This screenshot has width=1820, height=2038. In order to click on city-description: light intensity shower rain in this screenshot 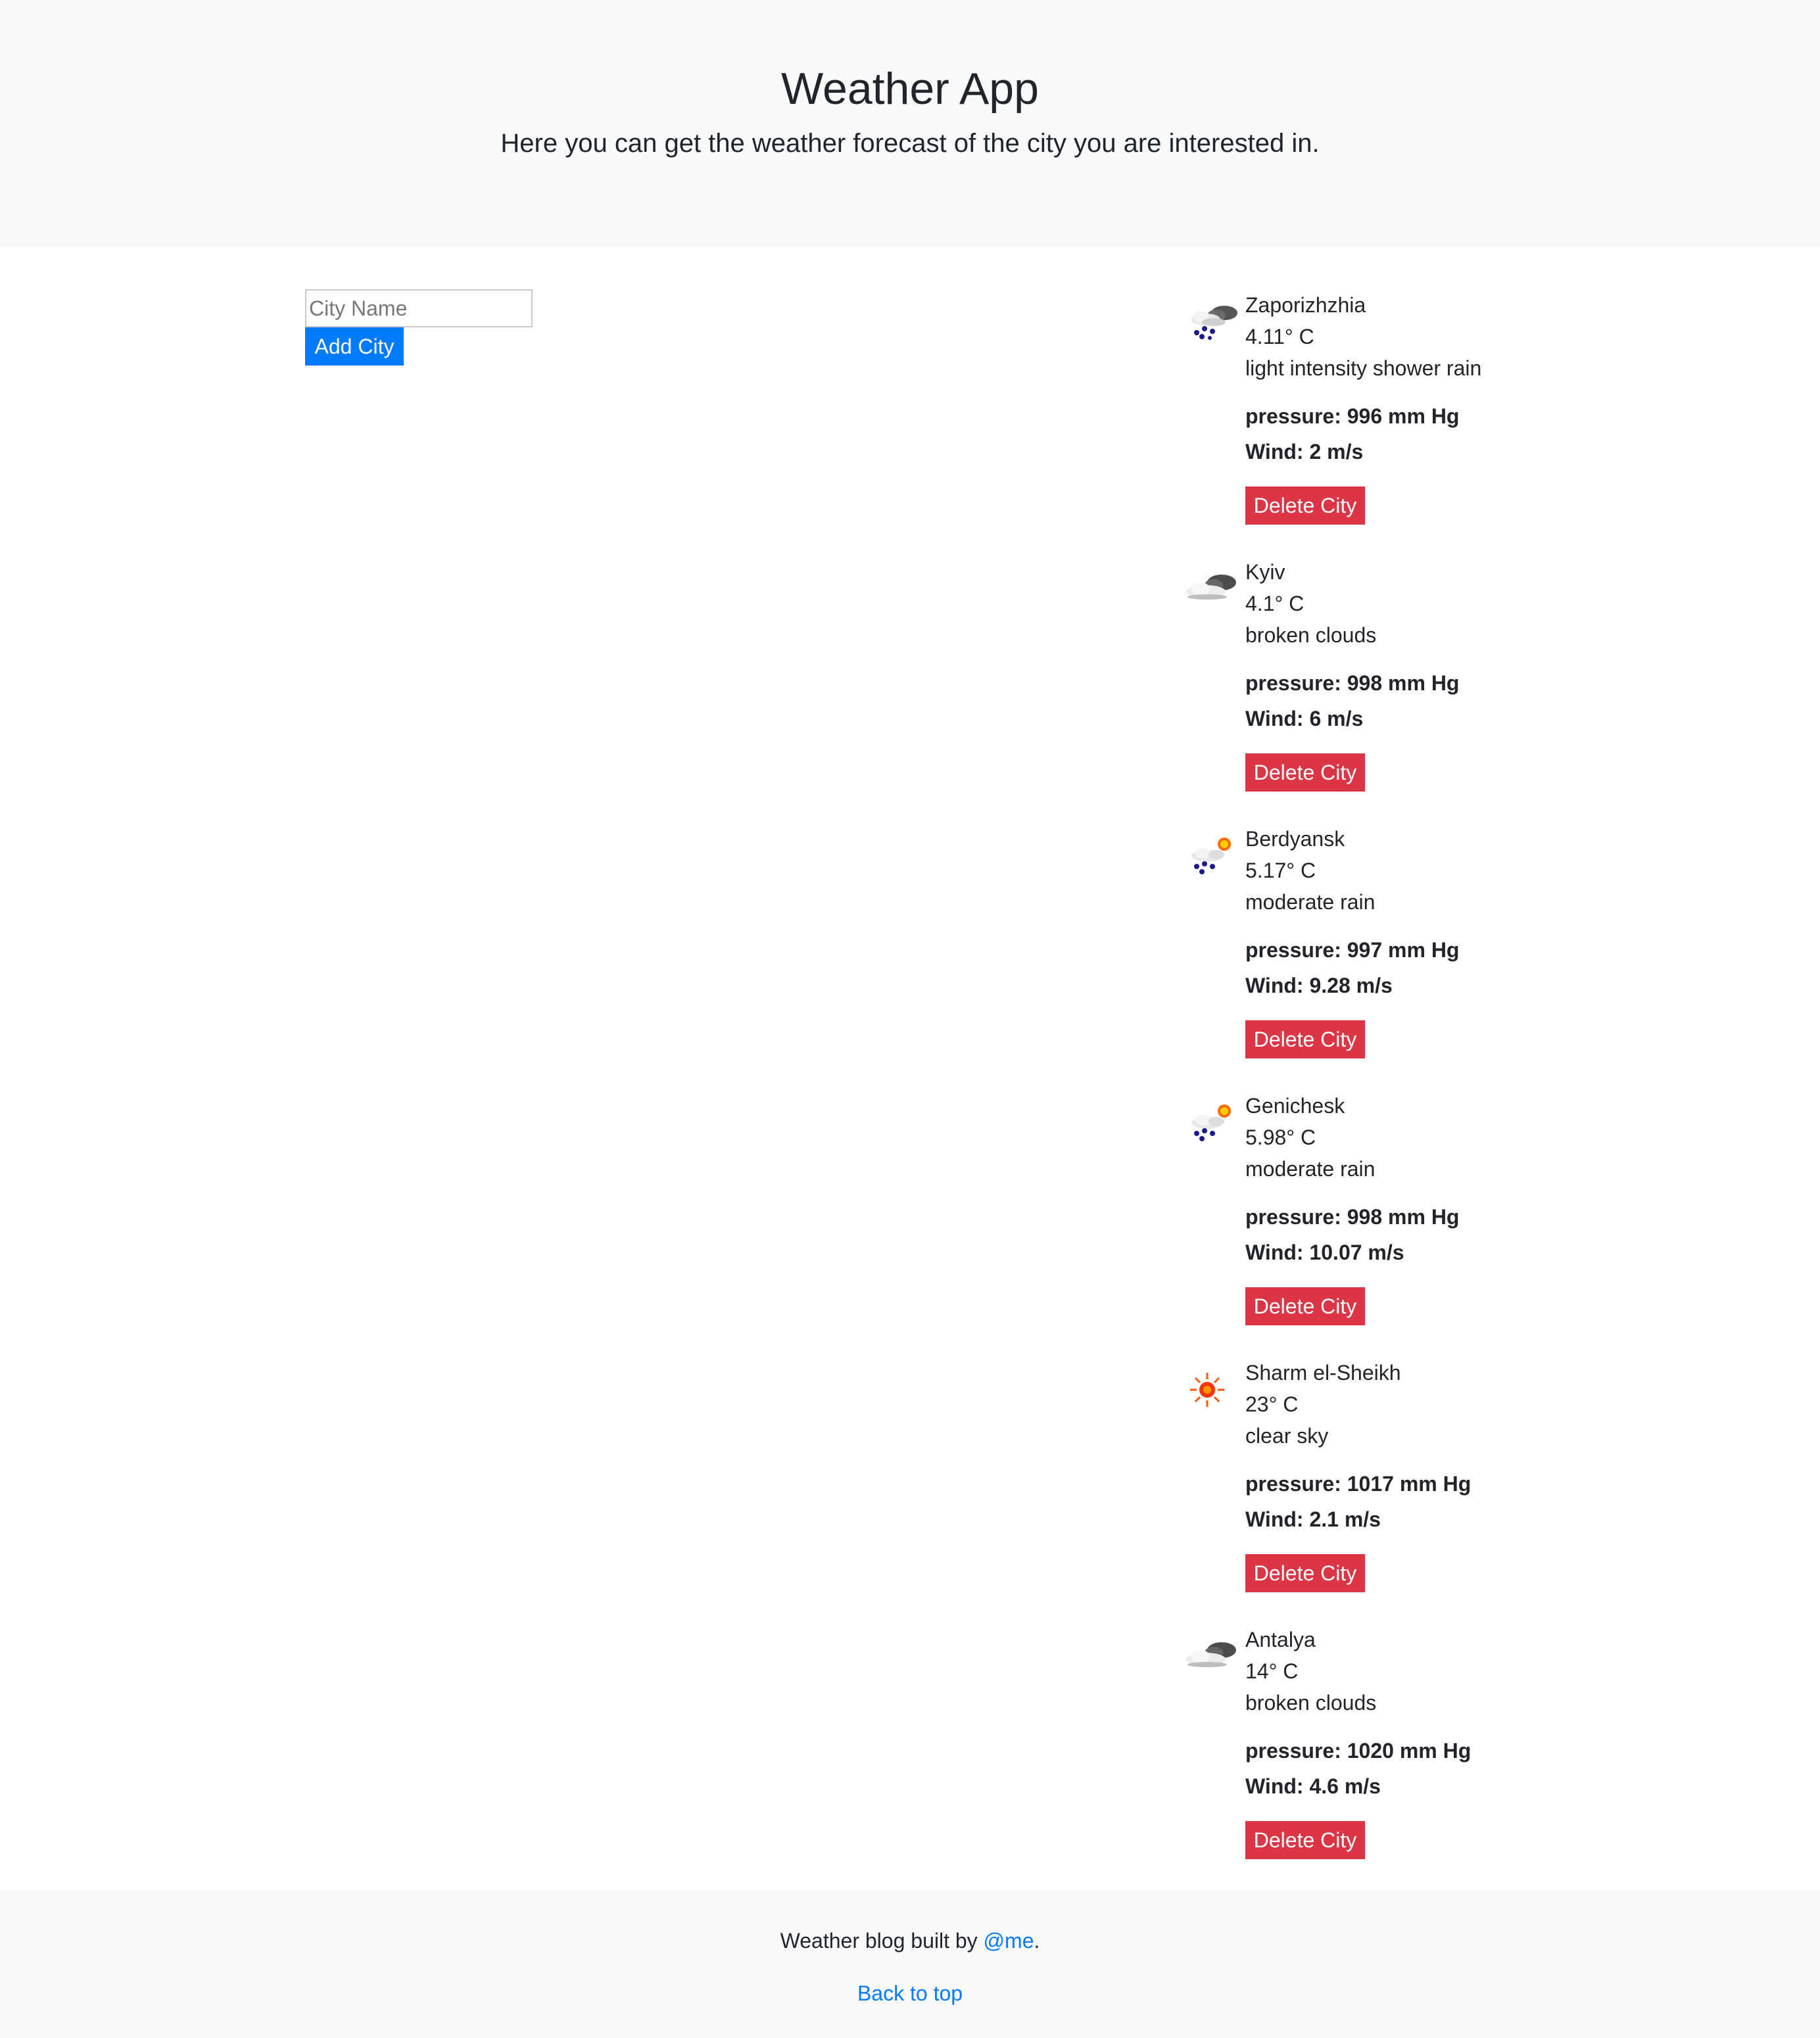, I will do `click(1363, 368)`.